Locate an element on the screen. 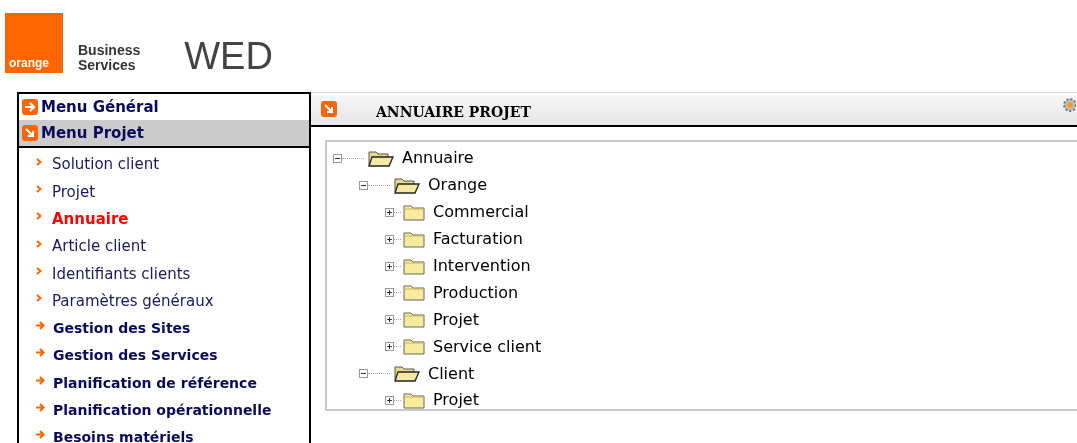 The height and width of the screenshot is (443, 1077). app-title: WED is located at coordinates (228, 56).